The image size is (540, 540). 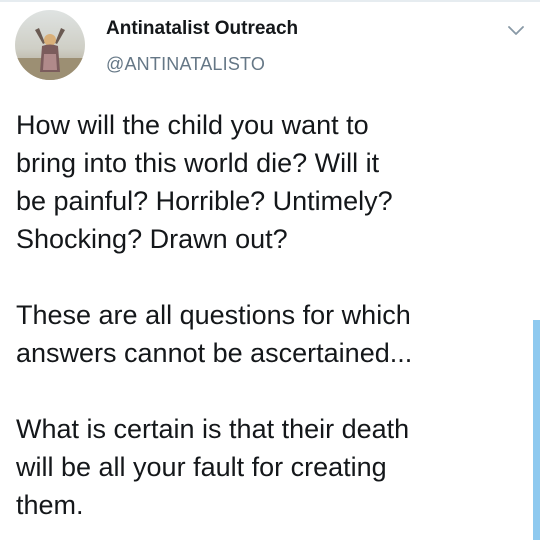 I want to click on avatar, so click(x=50, y=45).